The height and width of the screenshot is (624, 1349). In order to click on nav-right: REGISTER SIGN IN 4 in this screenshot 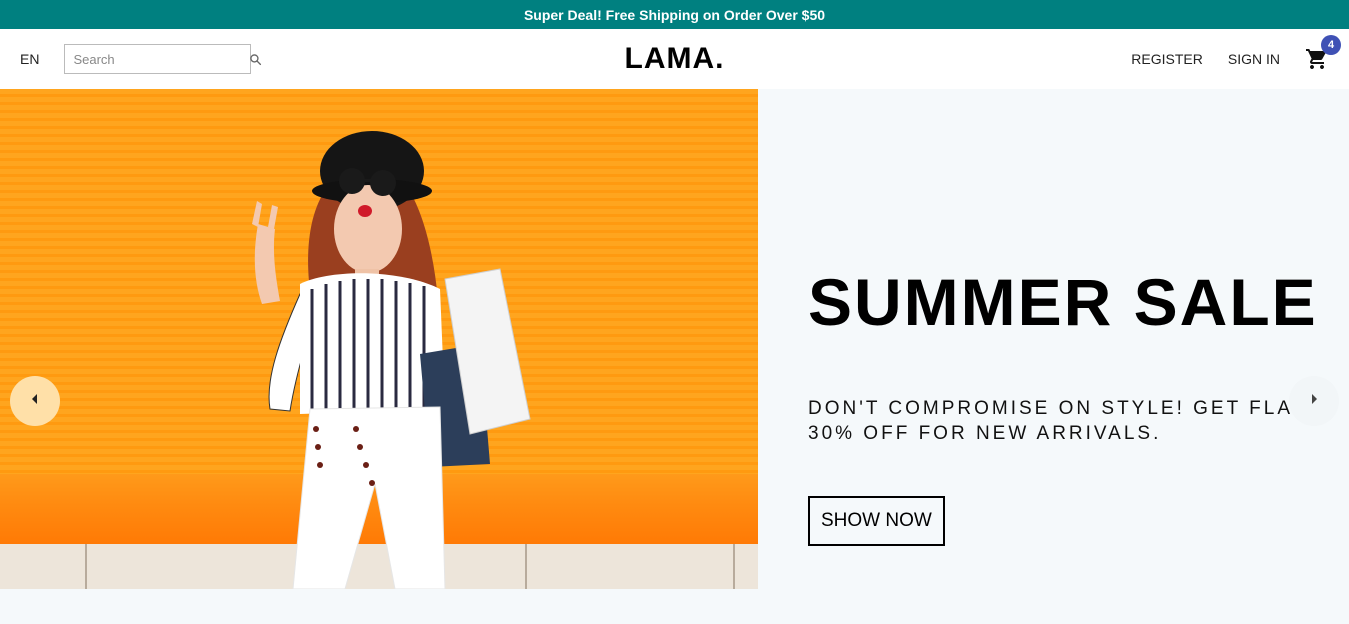, I will do `click(1223, 53)`.